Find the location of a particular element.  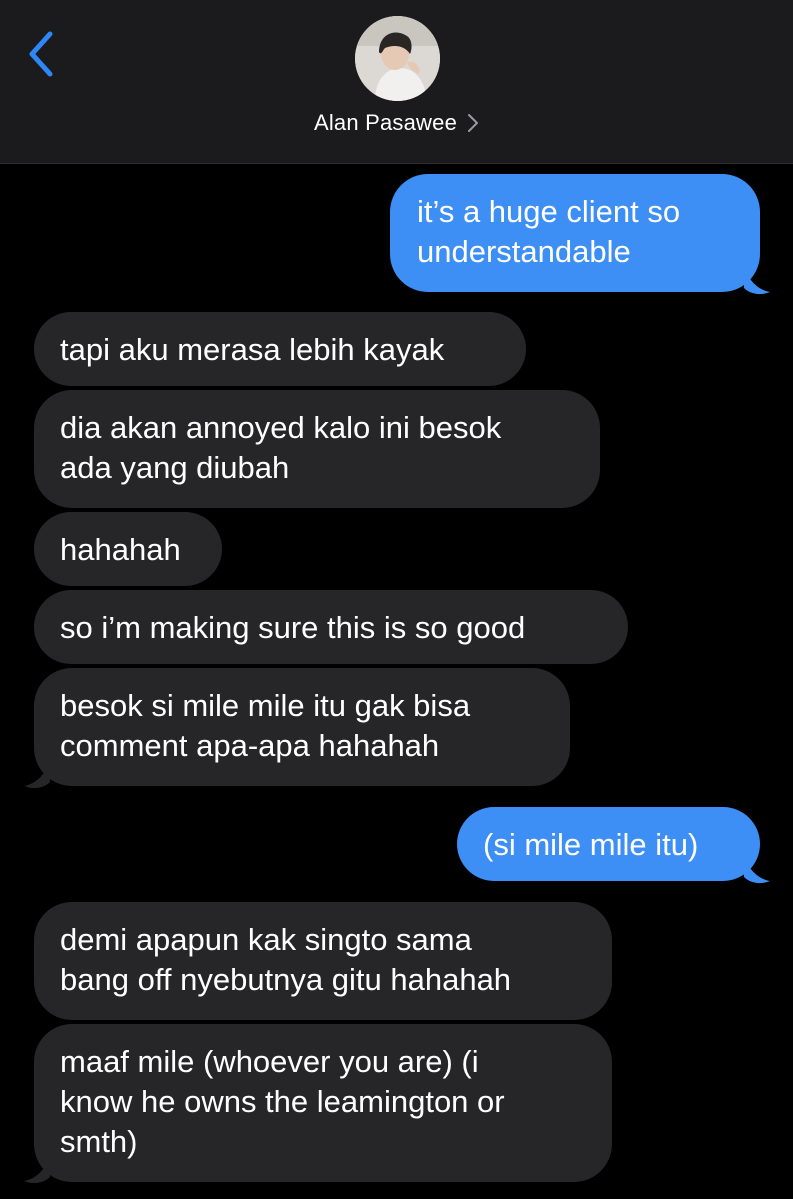

message-bubble-outgoing: it’s a huge client so understandable is located at coordinates (575, 233).